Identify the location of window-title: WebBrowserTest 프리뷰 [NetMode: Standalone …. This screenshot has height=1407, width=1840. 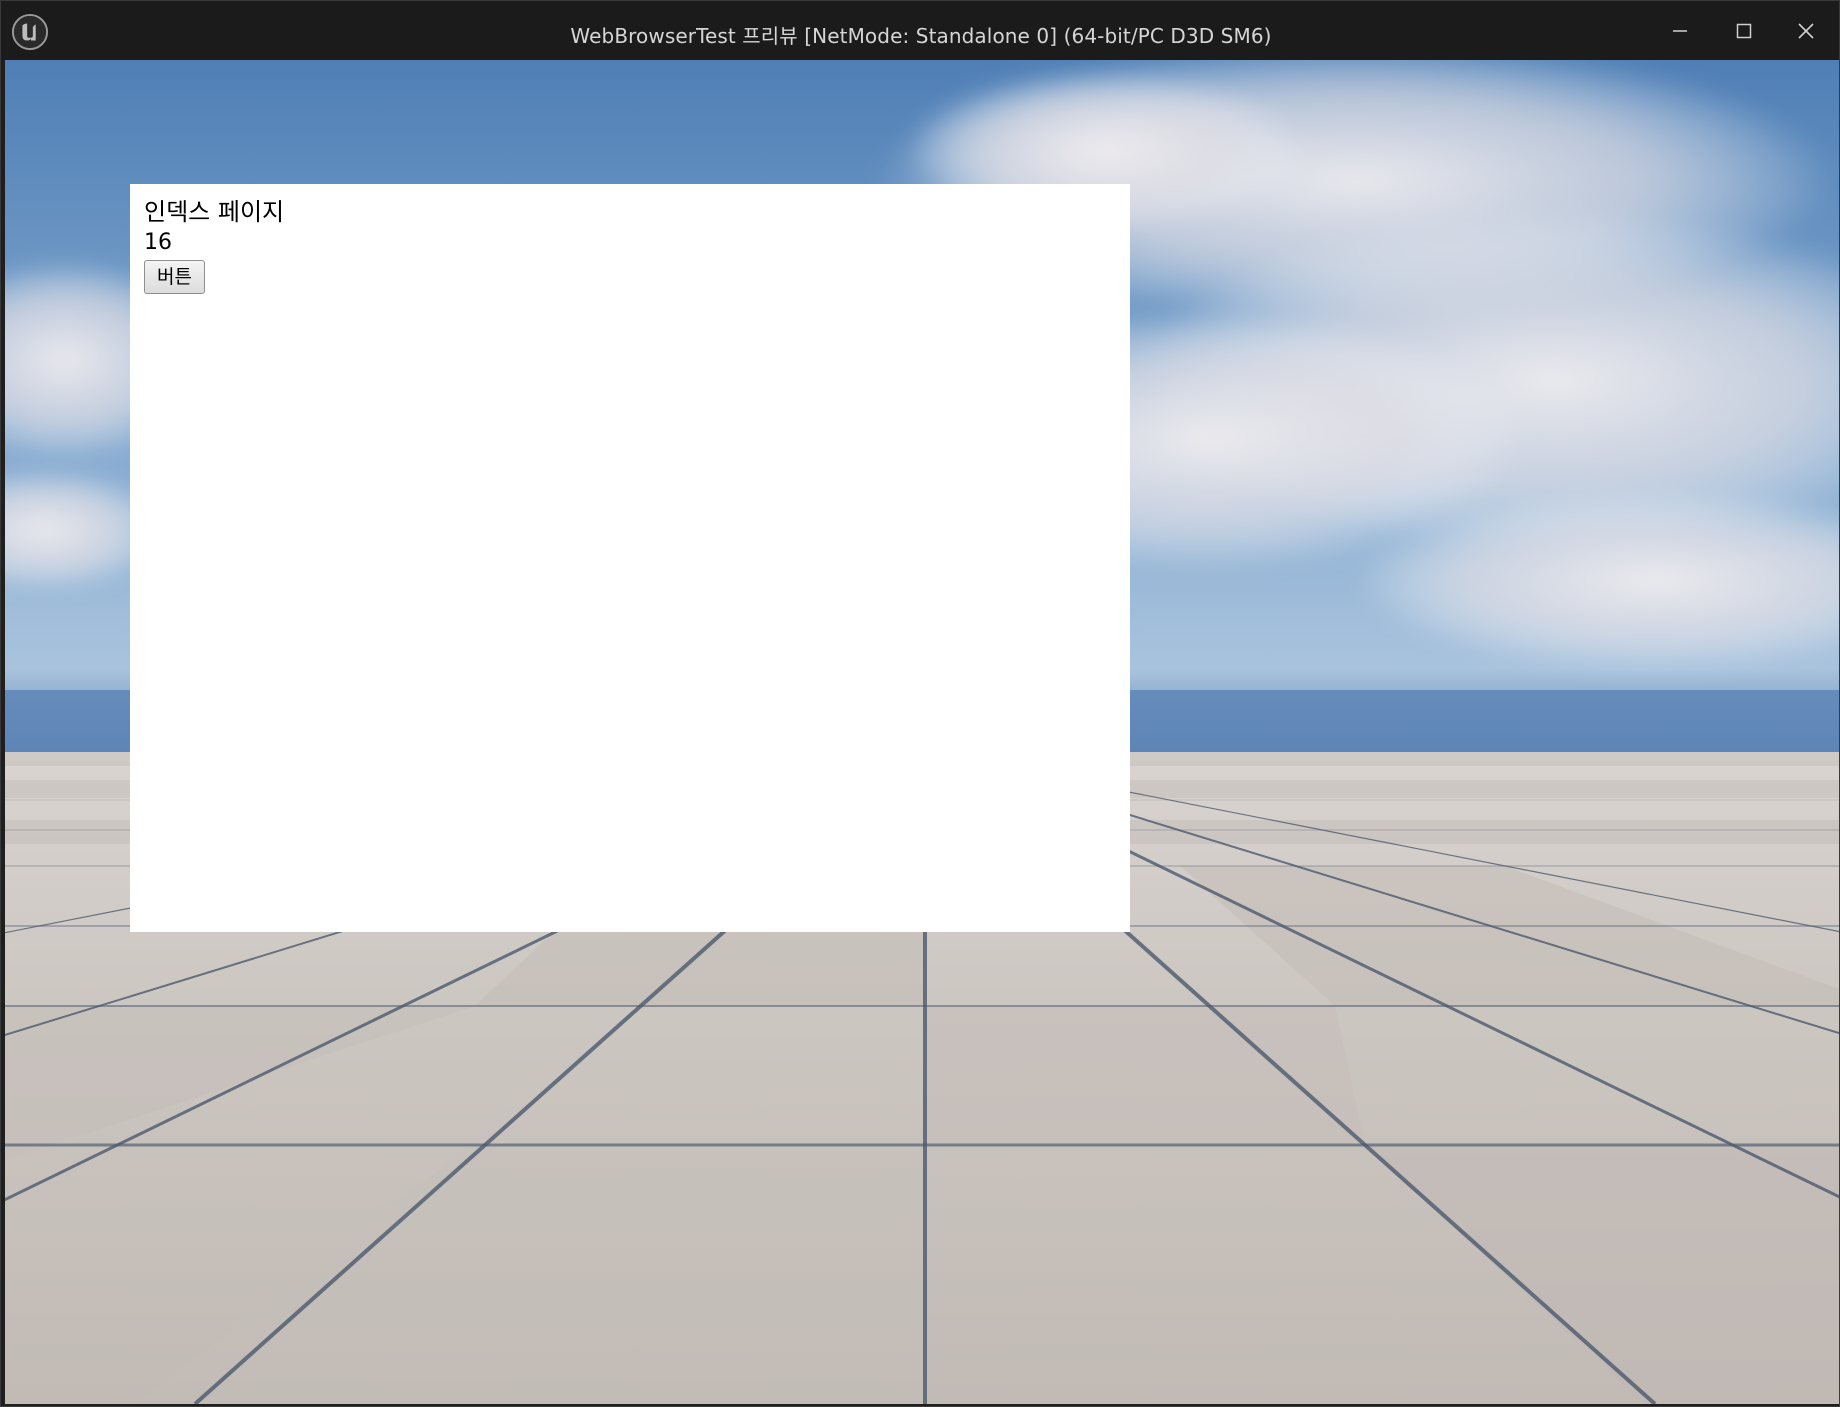
(921, 36).